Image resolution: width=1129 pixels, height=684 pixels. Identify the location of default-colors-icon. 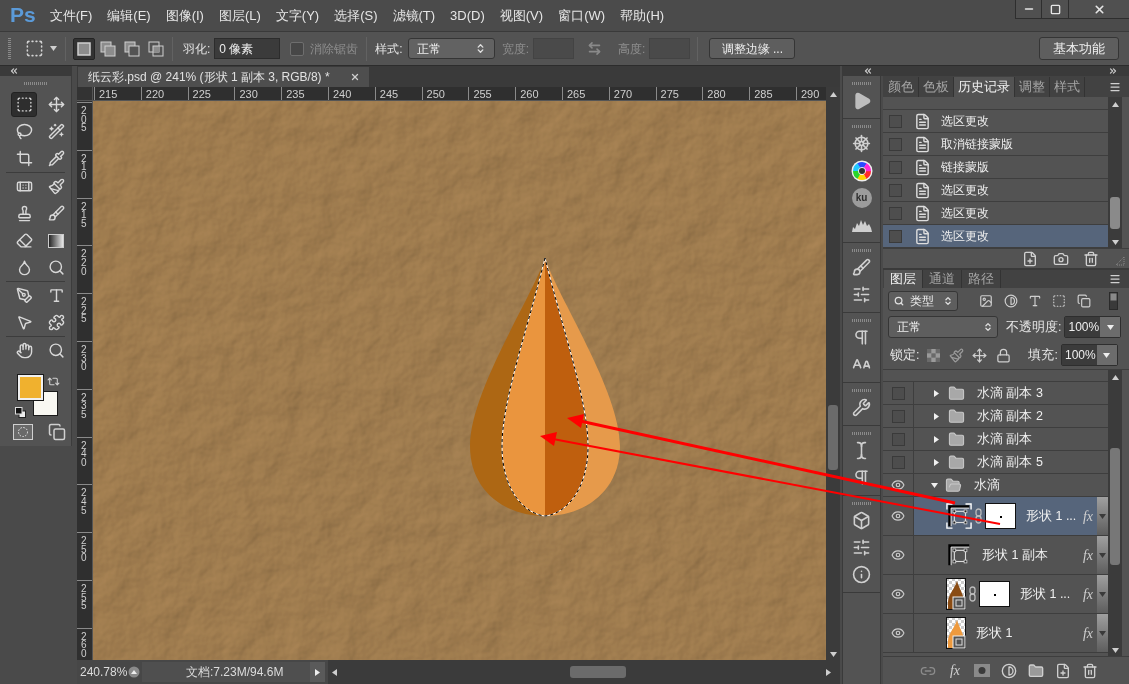
(20, 413).